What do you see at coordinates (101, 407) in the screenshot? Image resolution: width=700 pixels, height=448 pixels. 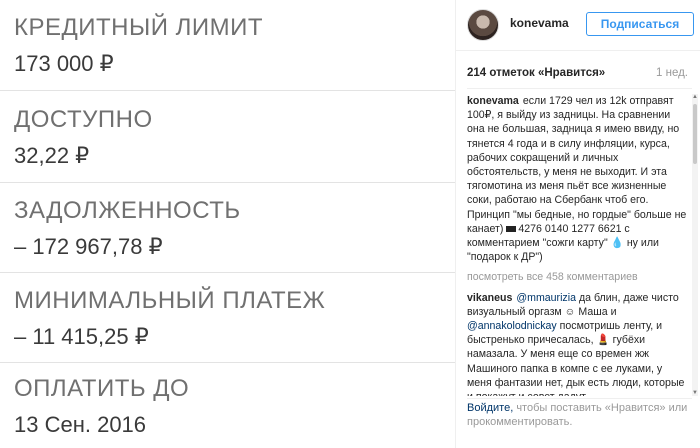 I see `due-date-field: ОПЛАТИТЬ ДО 13 Сен. 2016` at bounding box center [101, 407].